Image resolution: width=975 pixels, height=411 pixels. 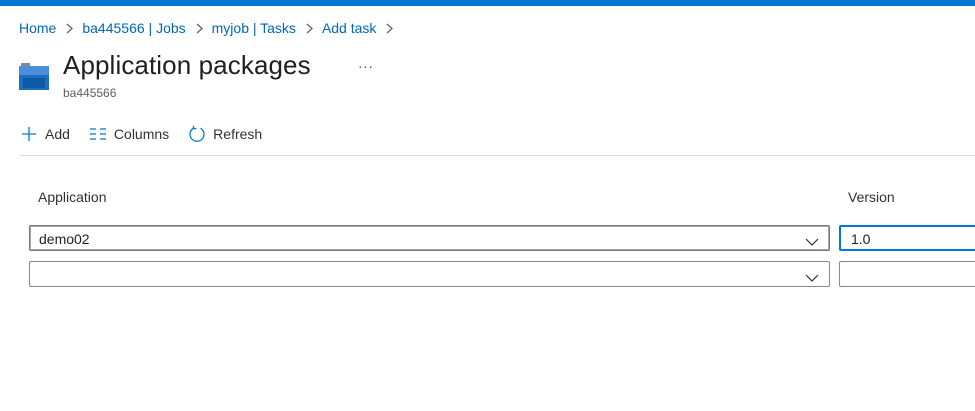 I want to click on breadcrumb-tasks: myjob | Tasks, so click(x=254, y=28).